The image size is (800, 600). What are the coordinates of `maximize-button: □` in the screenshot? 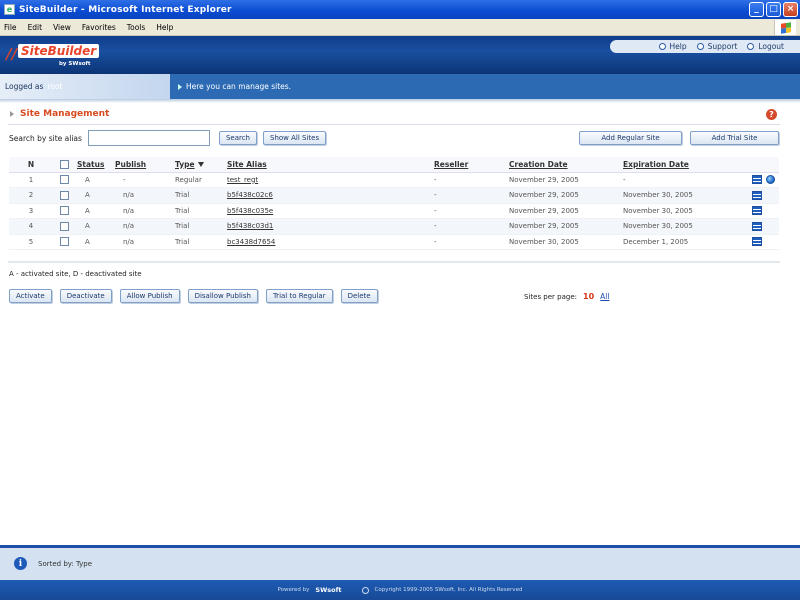 It's located at (773, 9).